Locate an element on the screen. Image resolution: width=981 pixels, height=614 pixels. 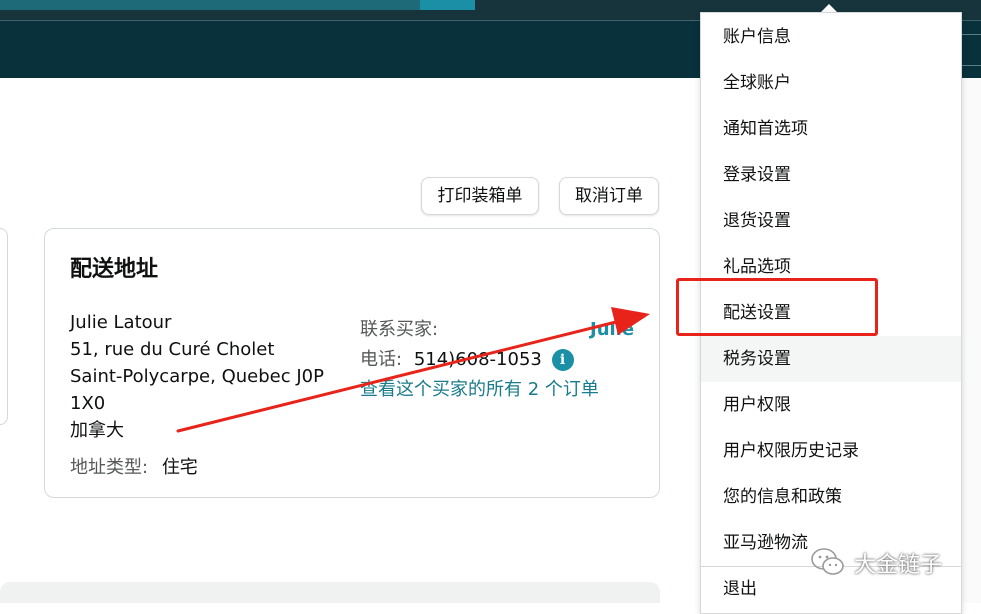
watermark-text: 大金链子 is located at coordinates (898, 565).